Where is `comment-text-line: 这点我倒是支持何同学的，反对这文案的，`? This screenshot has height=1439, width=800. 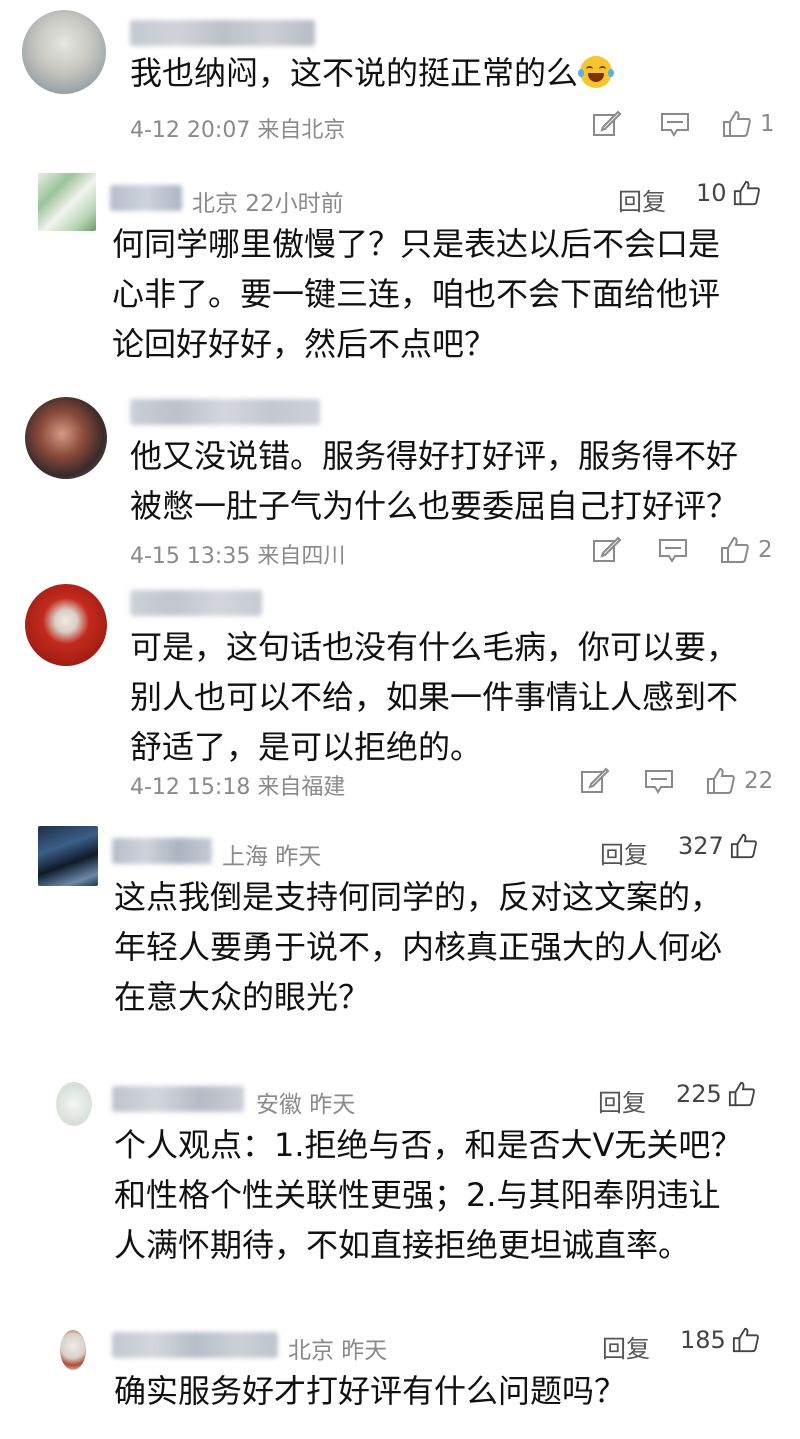
comment-text-line: 这点我倒是支持何同学的，反对这文案的， is located at coordinates (418, 897).